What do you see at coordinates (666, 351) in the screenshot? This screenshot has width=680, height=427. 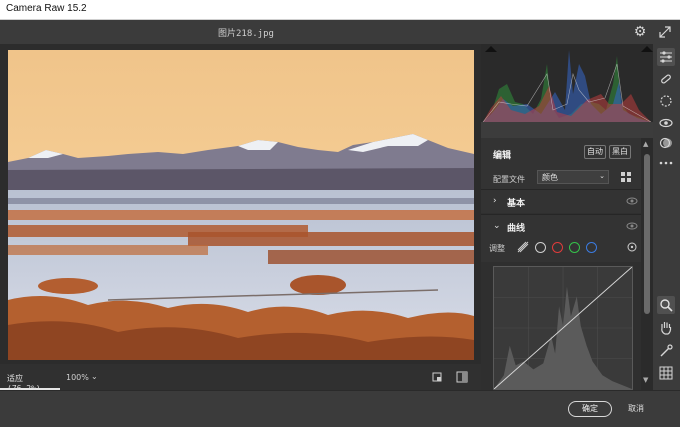 I see `color-sampler-icon` at bounding box center [666, 351].